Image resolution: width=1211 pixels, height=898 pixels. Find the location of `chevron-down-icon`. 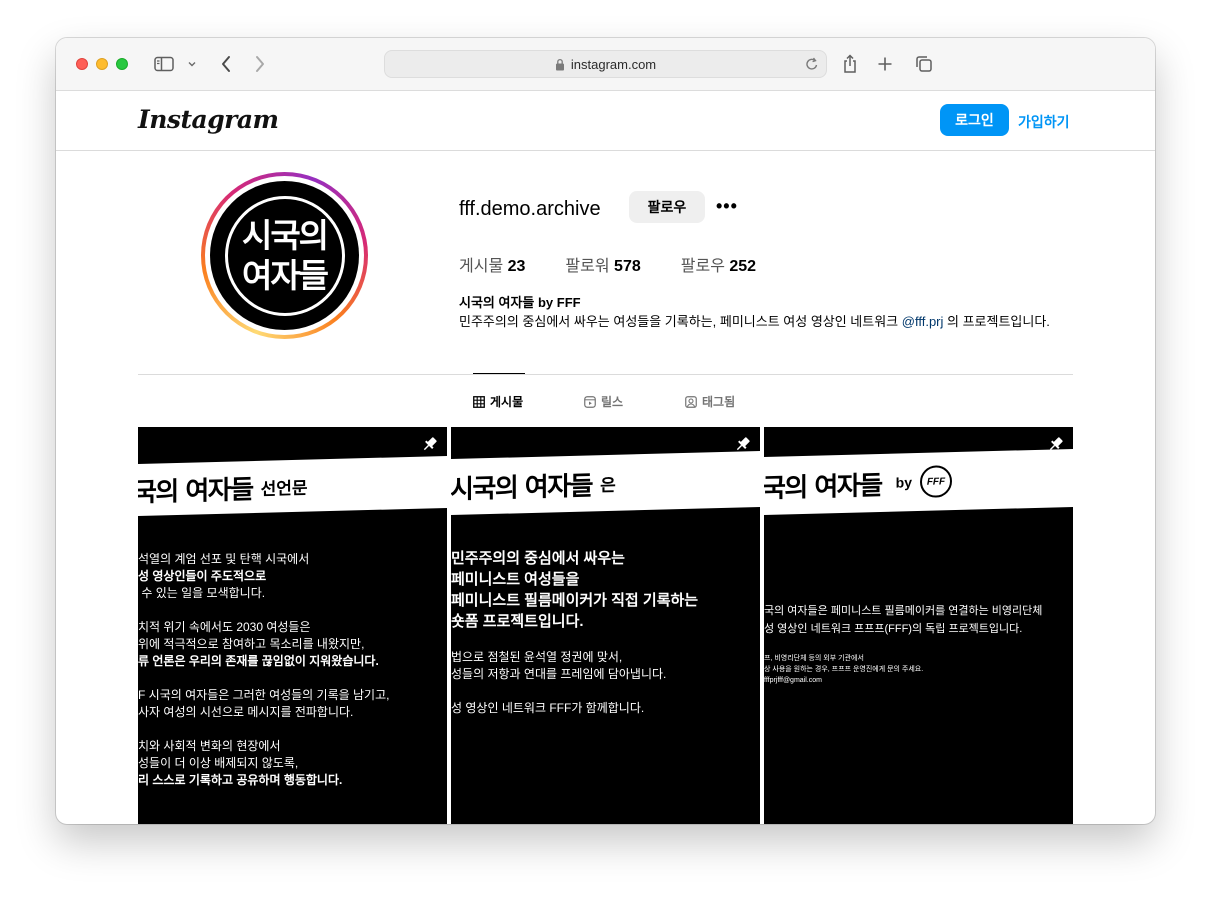

chevron-down-icon is located at coordinates (192, 64).